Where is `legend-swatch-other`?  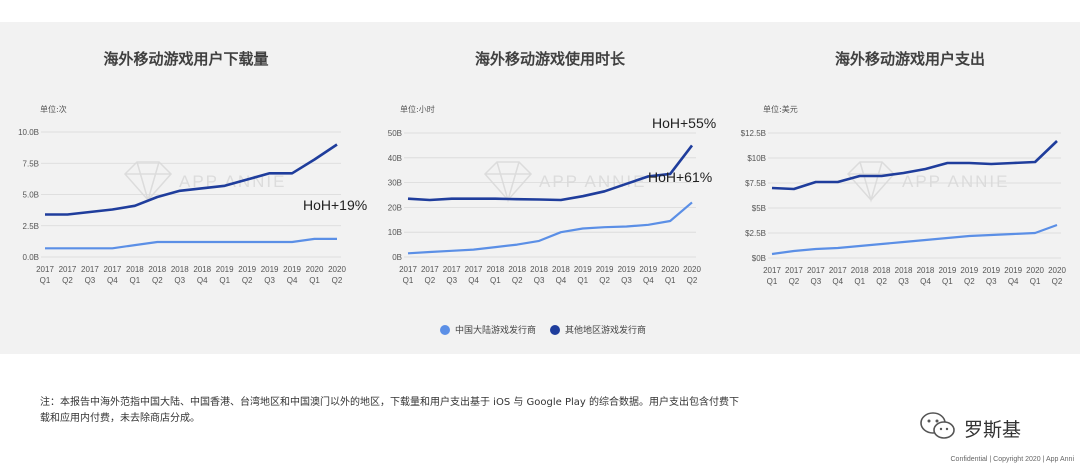
legend-swatch-other is located at coordinates (555, 329).